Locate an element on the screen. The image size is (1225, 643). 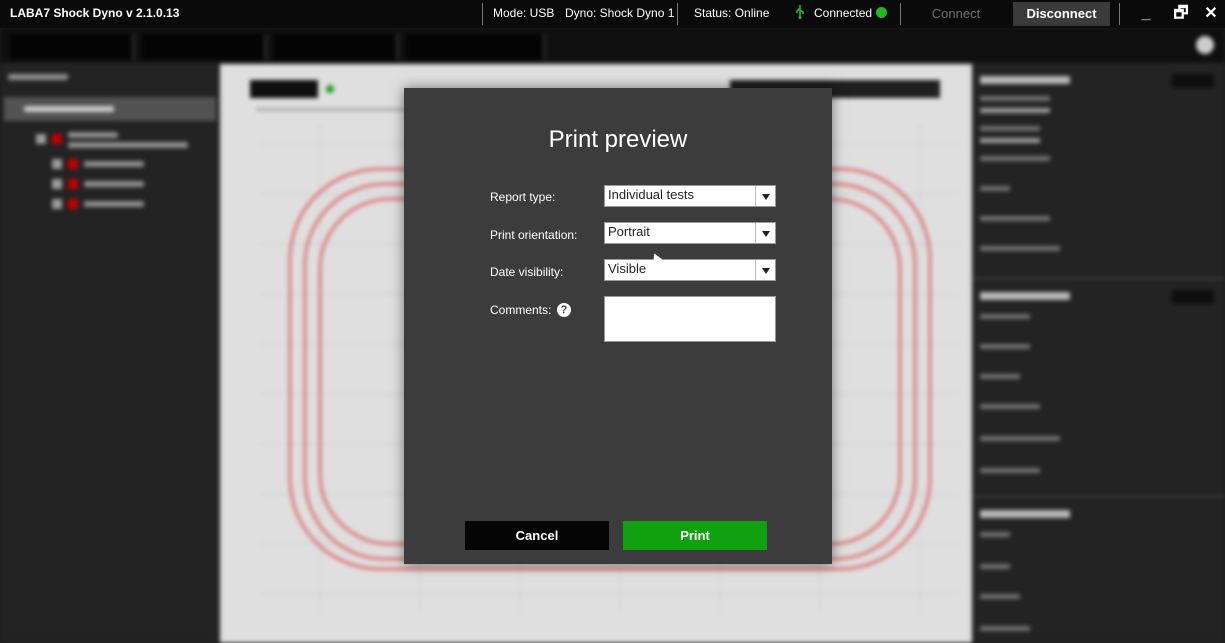
connected-label: Connected is located at coordinates (843, 13).